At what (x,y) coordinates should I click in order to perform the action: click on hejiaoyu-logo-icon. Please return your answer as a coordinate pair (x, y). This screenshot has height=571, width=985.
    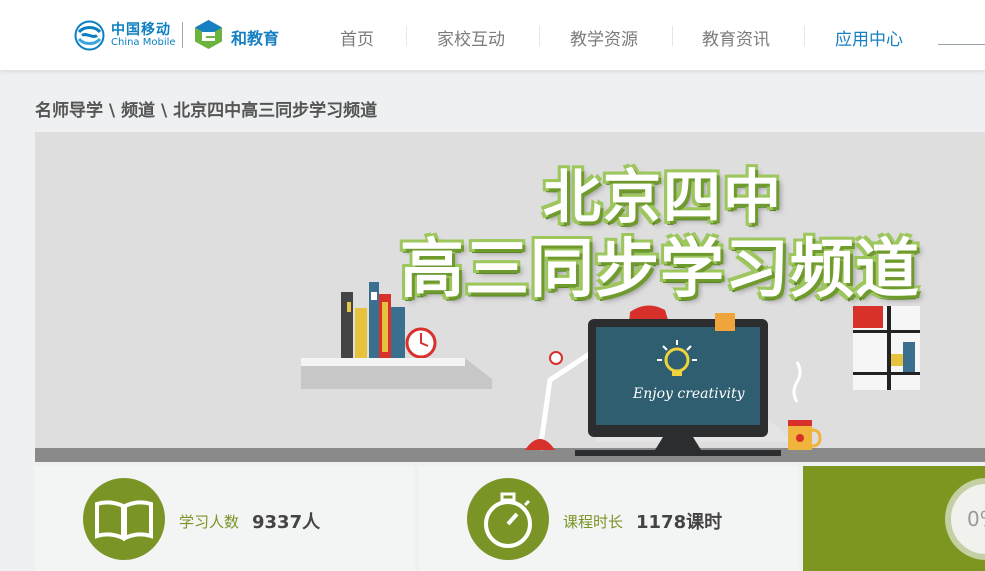
    Looking at the image, I should click on (208, 34).